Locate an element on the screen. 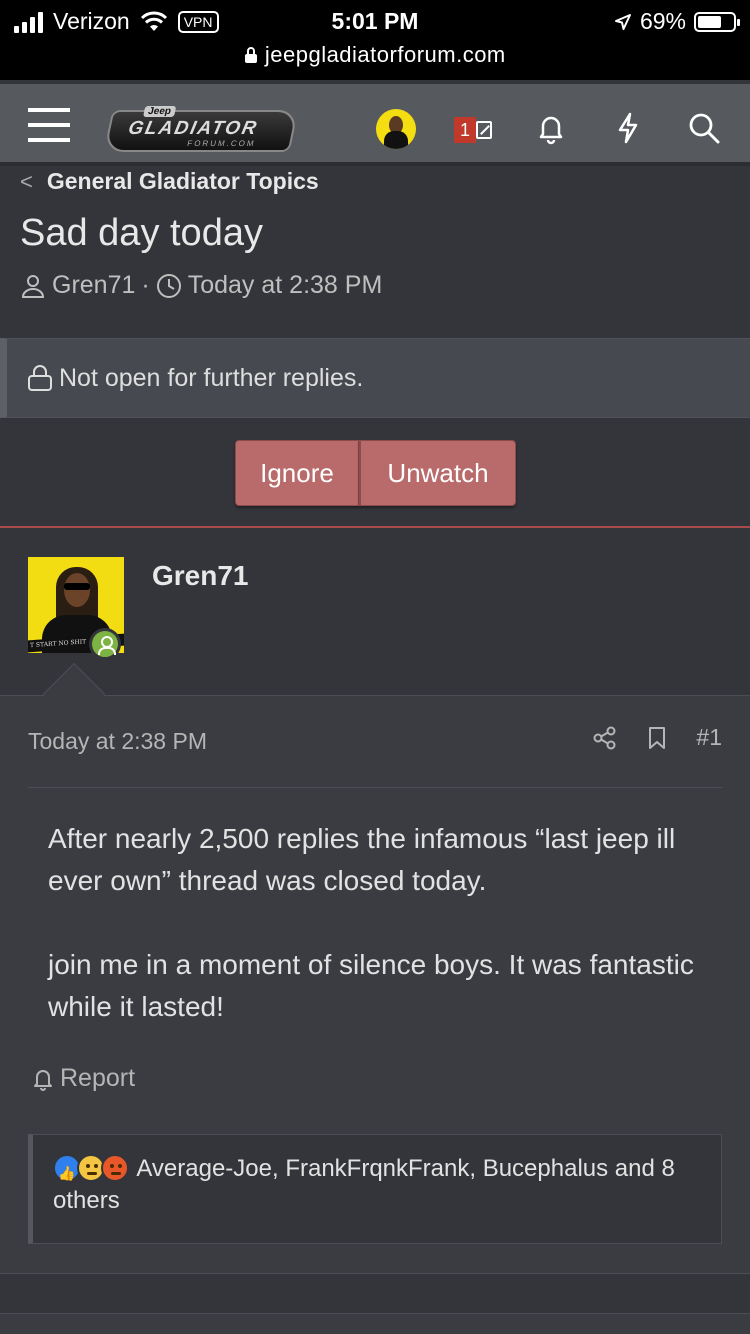 The height and width of the screenshot is (1334, 750). battery-percent: 69% is located at coordinates (662, 21).